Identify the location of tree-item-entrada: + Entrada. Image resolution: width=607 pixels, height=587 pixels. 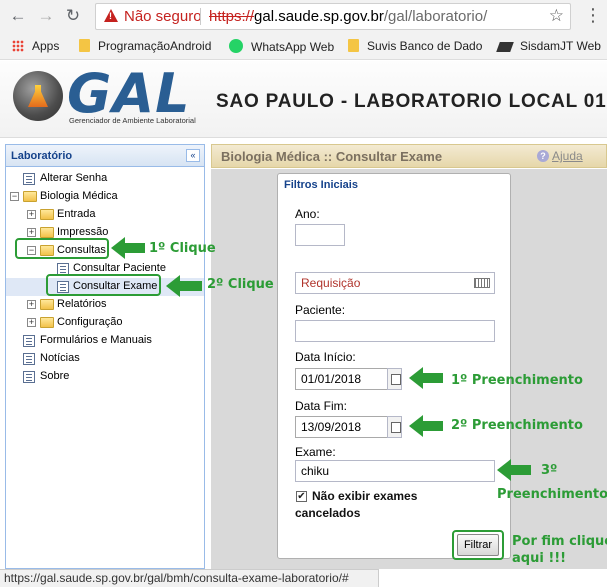
(105, 215).